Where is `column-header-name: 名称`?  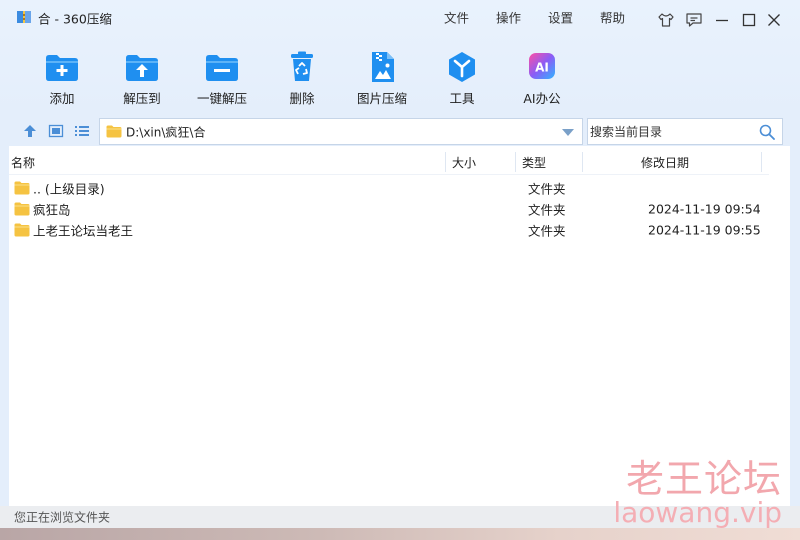 column-header-name: 名称 is located at coordinates (23, 163).